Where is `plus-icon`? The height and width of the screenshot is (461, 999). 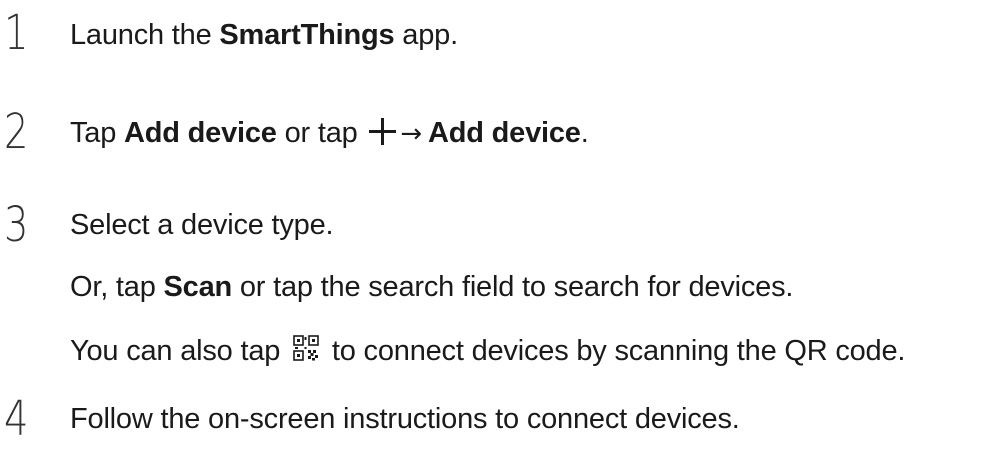 plus-icon is located at coordinates (383, 131).